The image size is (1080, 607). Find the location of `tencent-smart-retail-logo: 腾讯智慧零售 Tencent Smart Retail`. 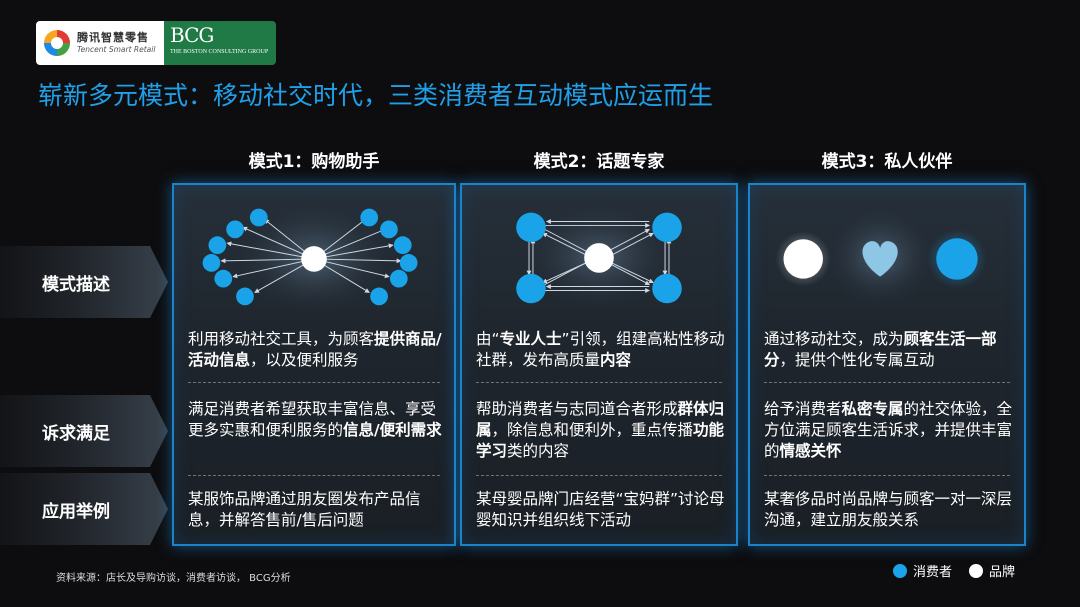

tencent-smart-retail-logo: 腾讯智慧零售 Tencent Smart Retail is located at coordinates (100, 43).